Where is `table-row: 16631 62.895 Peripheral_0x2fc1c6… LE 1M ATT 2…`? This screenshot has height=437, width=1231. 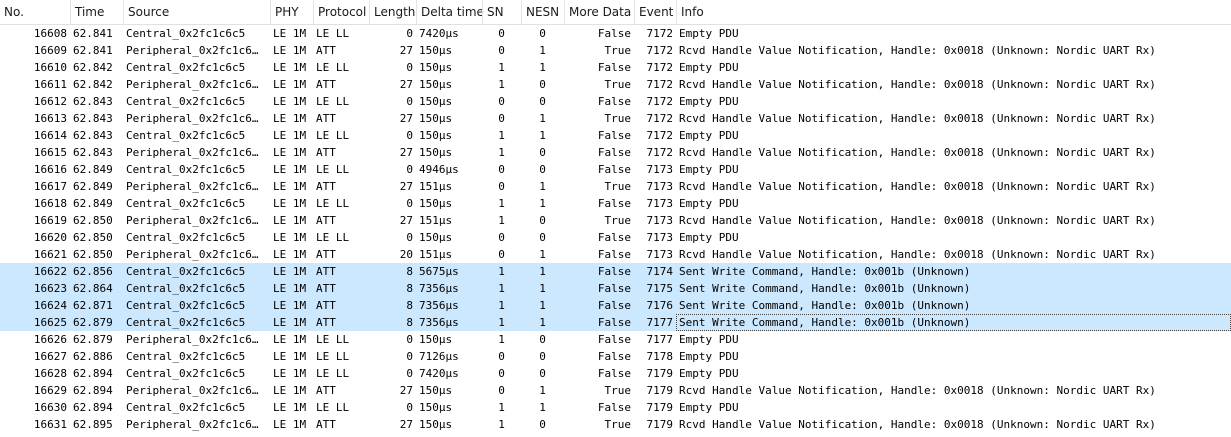
table-row: 16631 62.895 Peripheral_0x2fc1c6… LE 1M ATT 2… is located at coordinates (615, 424).